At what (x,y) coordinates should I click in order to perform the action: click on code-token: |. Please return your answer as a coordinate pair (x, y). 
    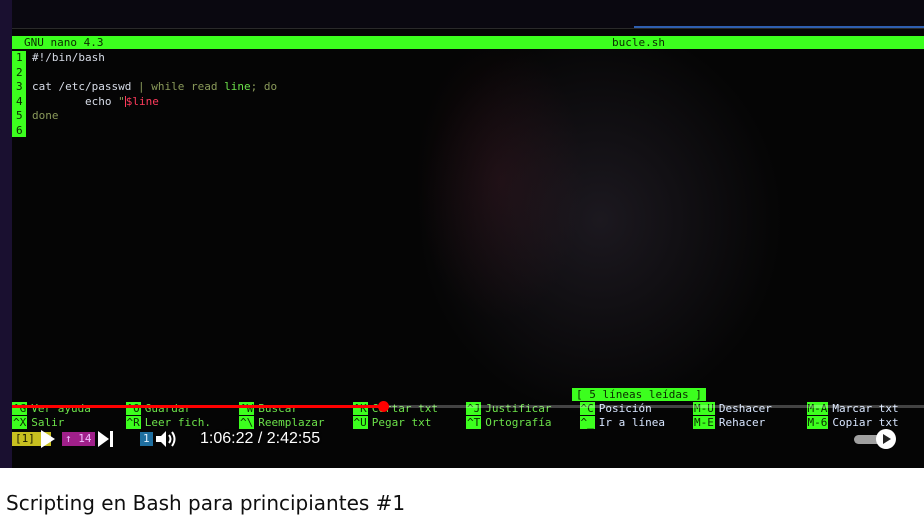
    Looking at the image, I should click on (141, 87).